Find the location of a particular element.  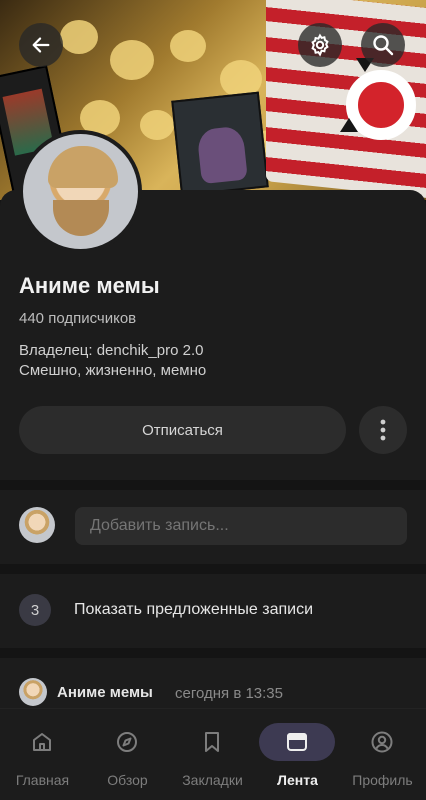

feed-icon is located at coordinates (297, 742).